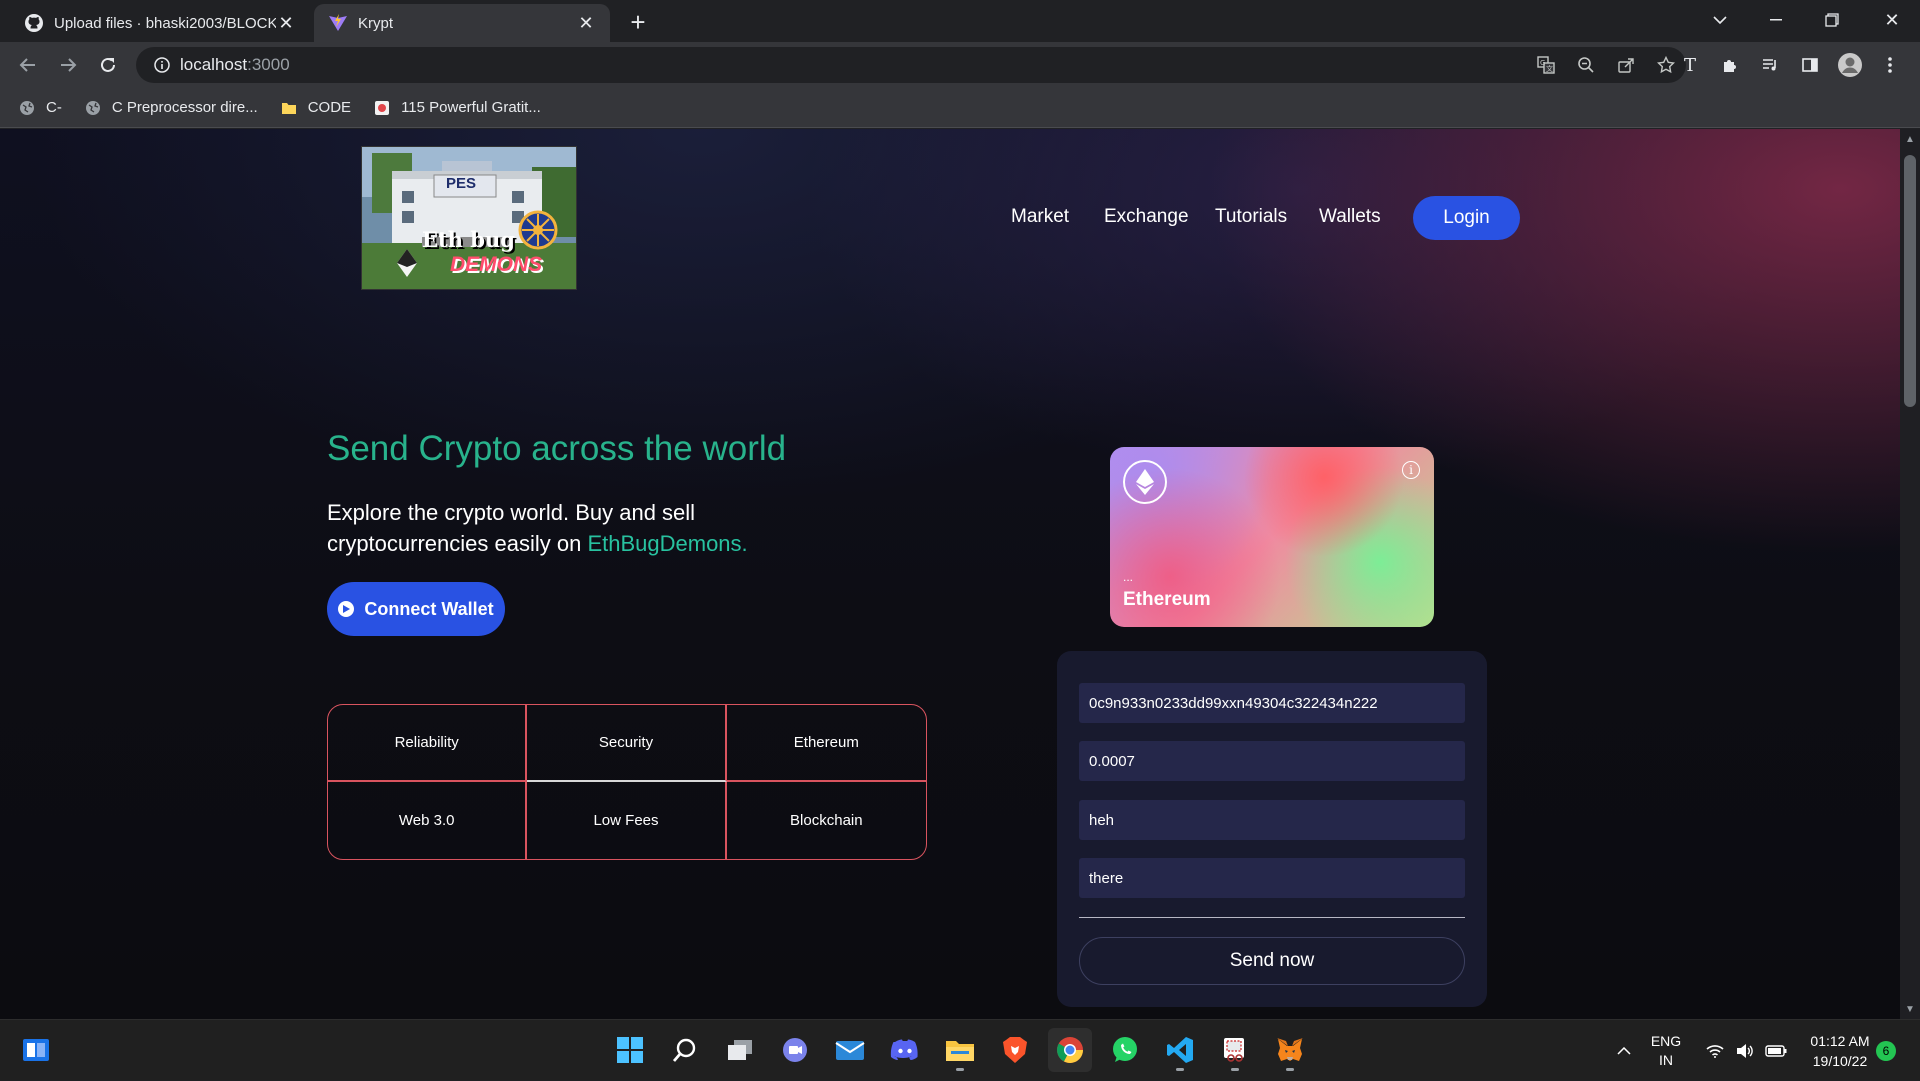 The width and height of the screenshot is (1920, 1081). What do you see at coordinates (1890, 65) in the screenshot?
I see `menu-kebab-icon` at bounding box center [1890, 65].